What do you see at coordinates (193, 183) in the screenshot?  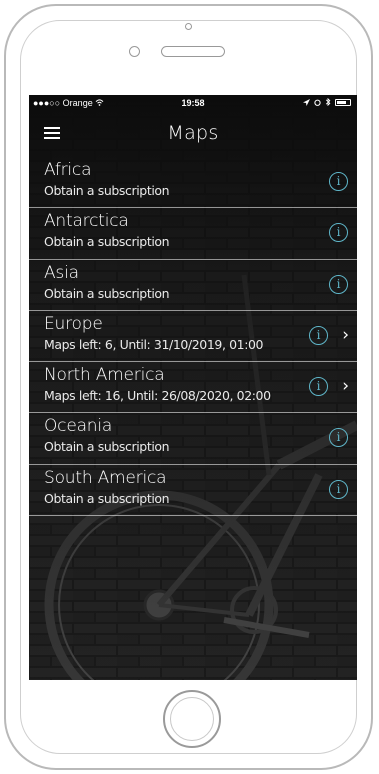 I see `map-row-africa: Africa Obtain a subscription i` at bounding box center [193, 183].